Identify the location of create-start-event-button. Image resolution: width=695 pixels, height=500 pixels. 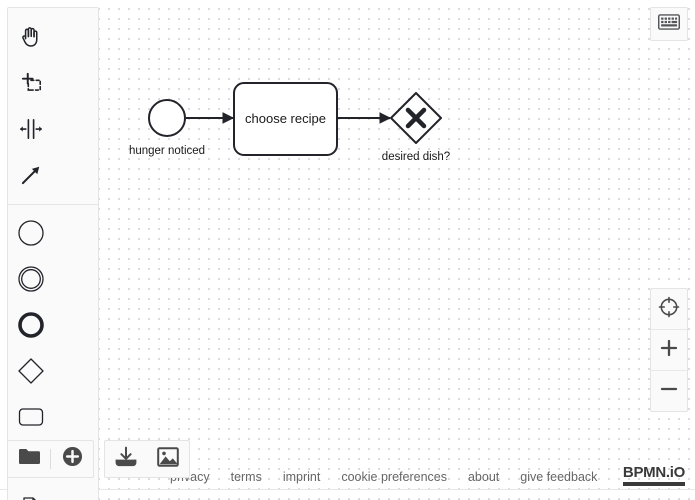
(31, 233).